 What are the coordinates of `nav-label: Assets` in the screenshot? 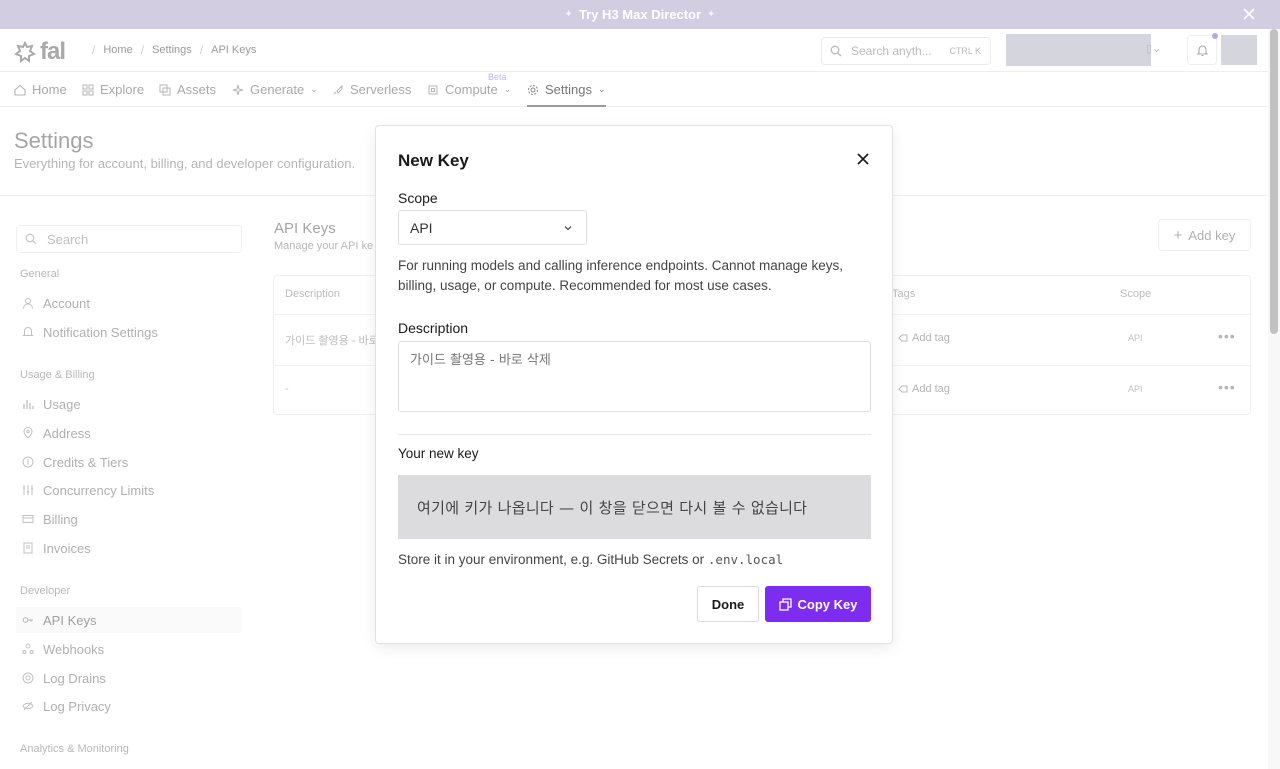 It's located at (197, 89).